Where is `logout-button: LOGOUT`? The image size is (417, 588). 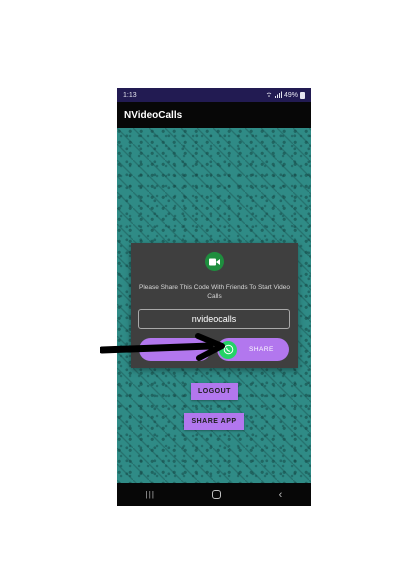 logout-button: LOGOUT is located at coordinates (214, 391).